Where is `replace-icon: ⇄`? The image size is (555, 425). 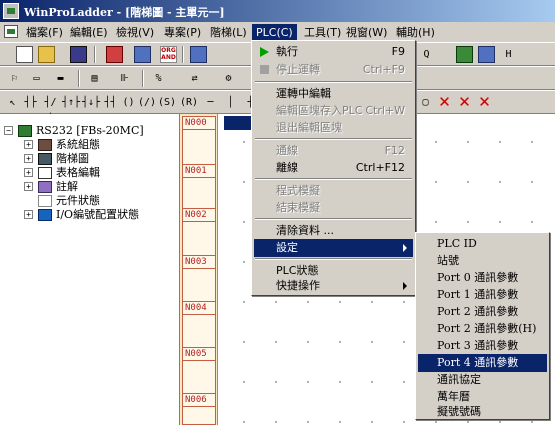
replace-icon: ⇄ is located at coordinates (194, 78).